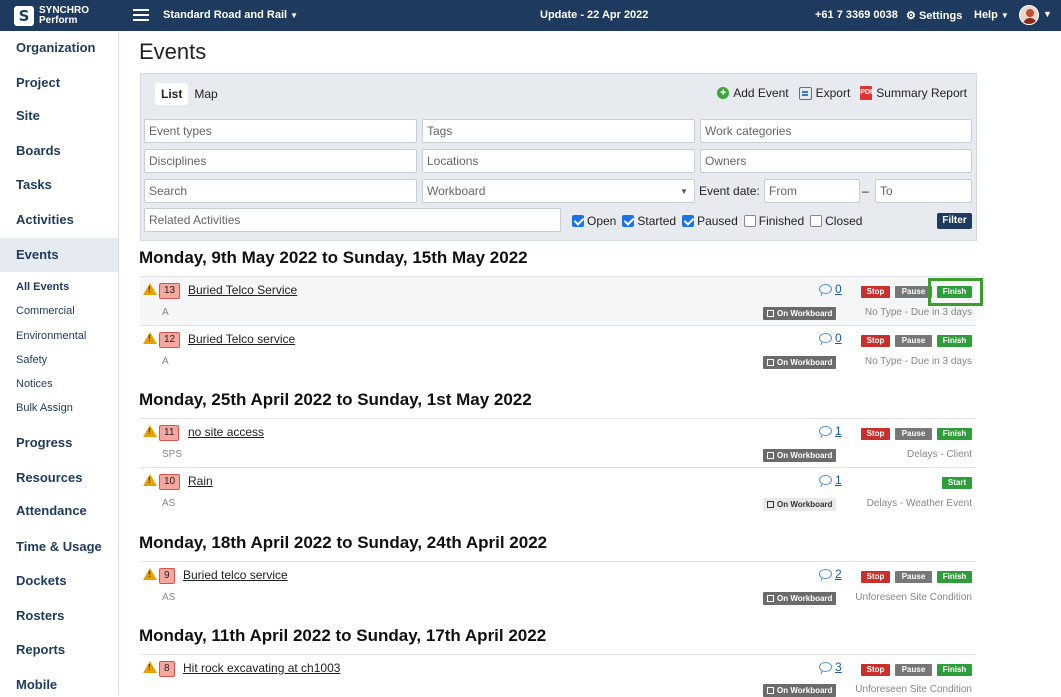 The width and height of the screenshot is (1061, 697). I want to click on event-title-link: Buried telco service, so click(235, 575).